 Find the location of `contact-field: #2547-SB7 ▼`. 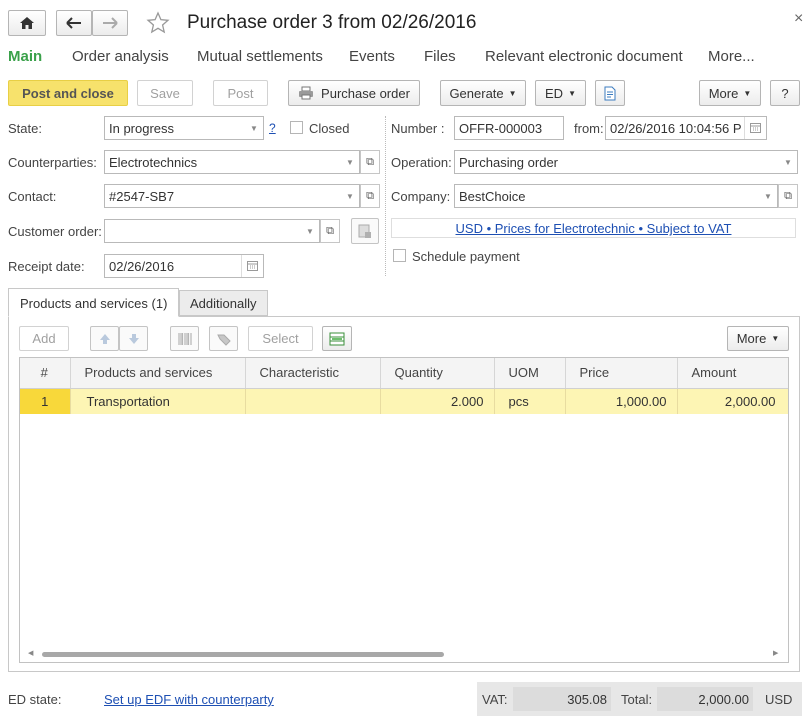

contact-field: #2547-SB7 ▼ is located at coordinates (232, 196).